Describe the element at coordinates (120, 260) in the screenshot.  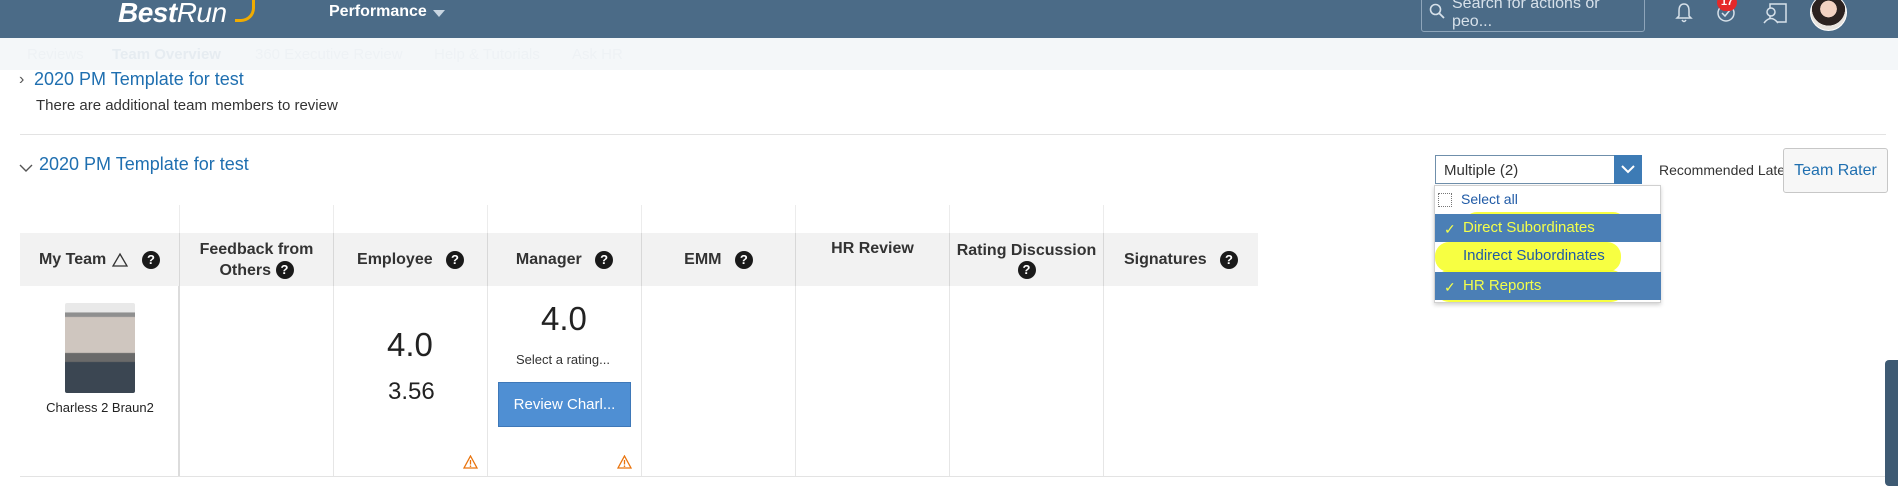
I see `sort-ascending-icon` at that location.